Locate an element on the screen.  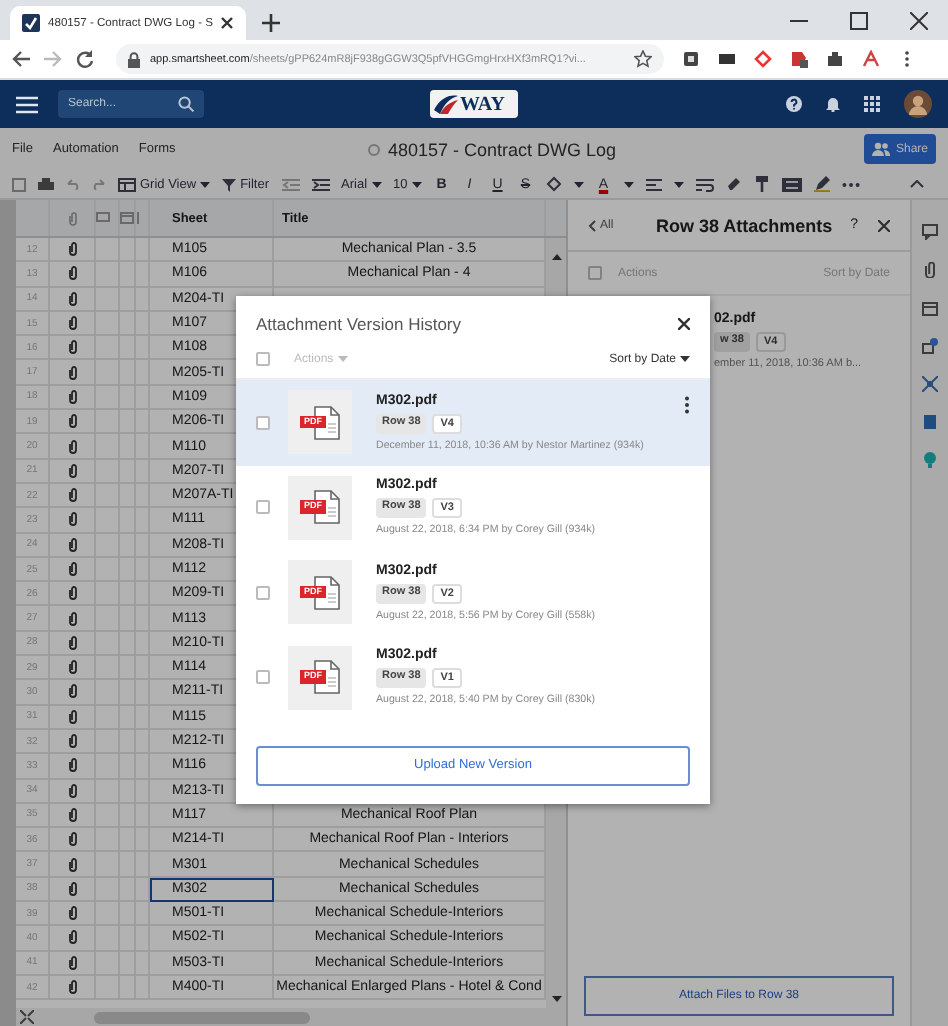
filter-icon is located at coordinates (229, 184).